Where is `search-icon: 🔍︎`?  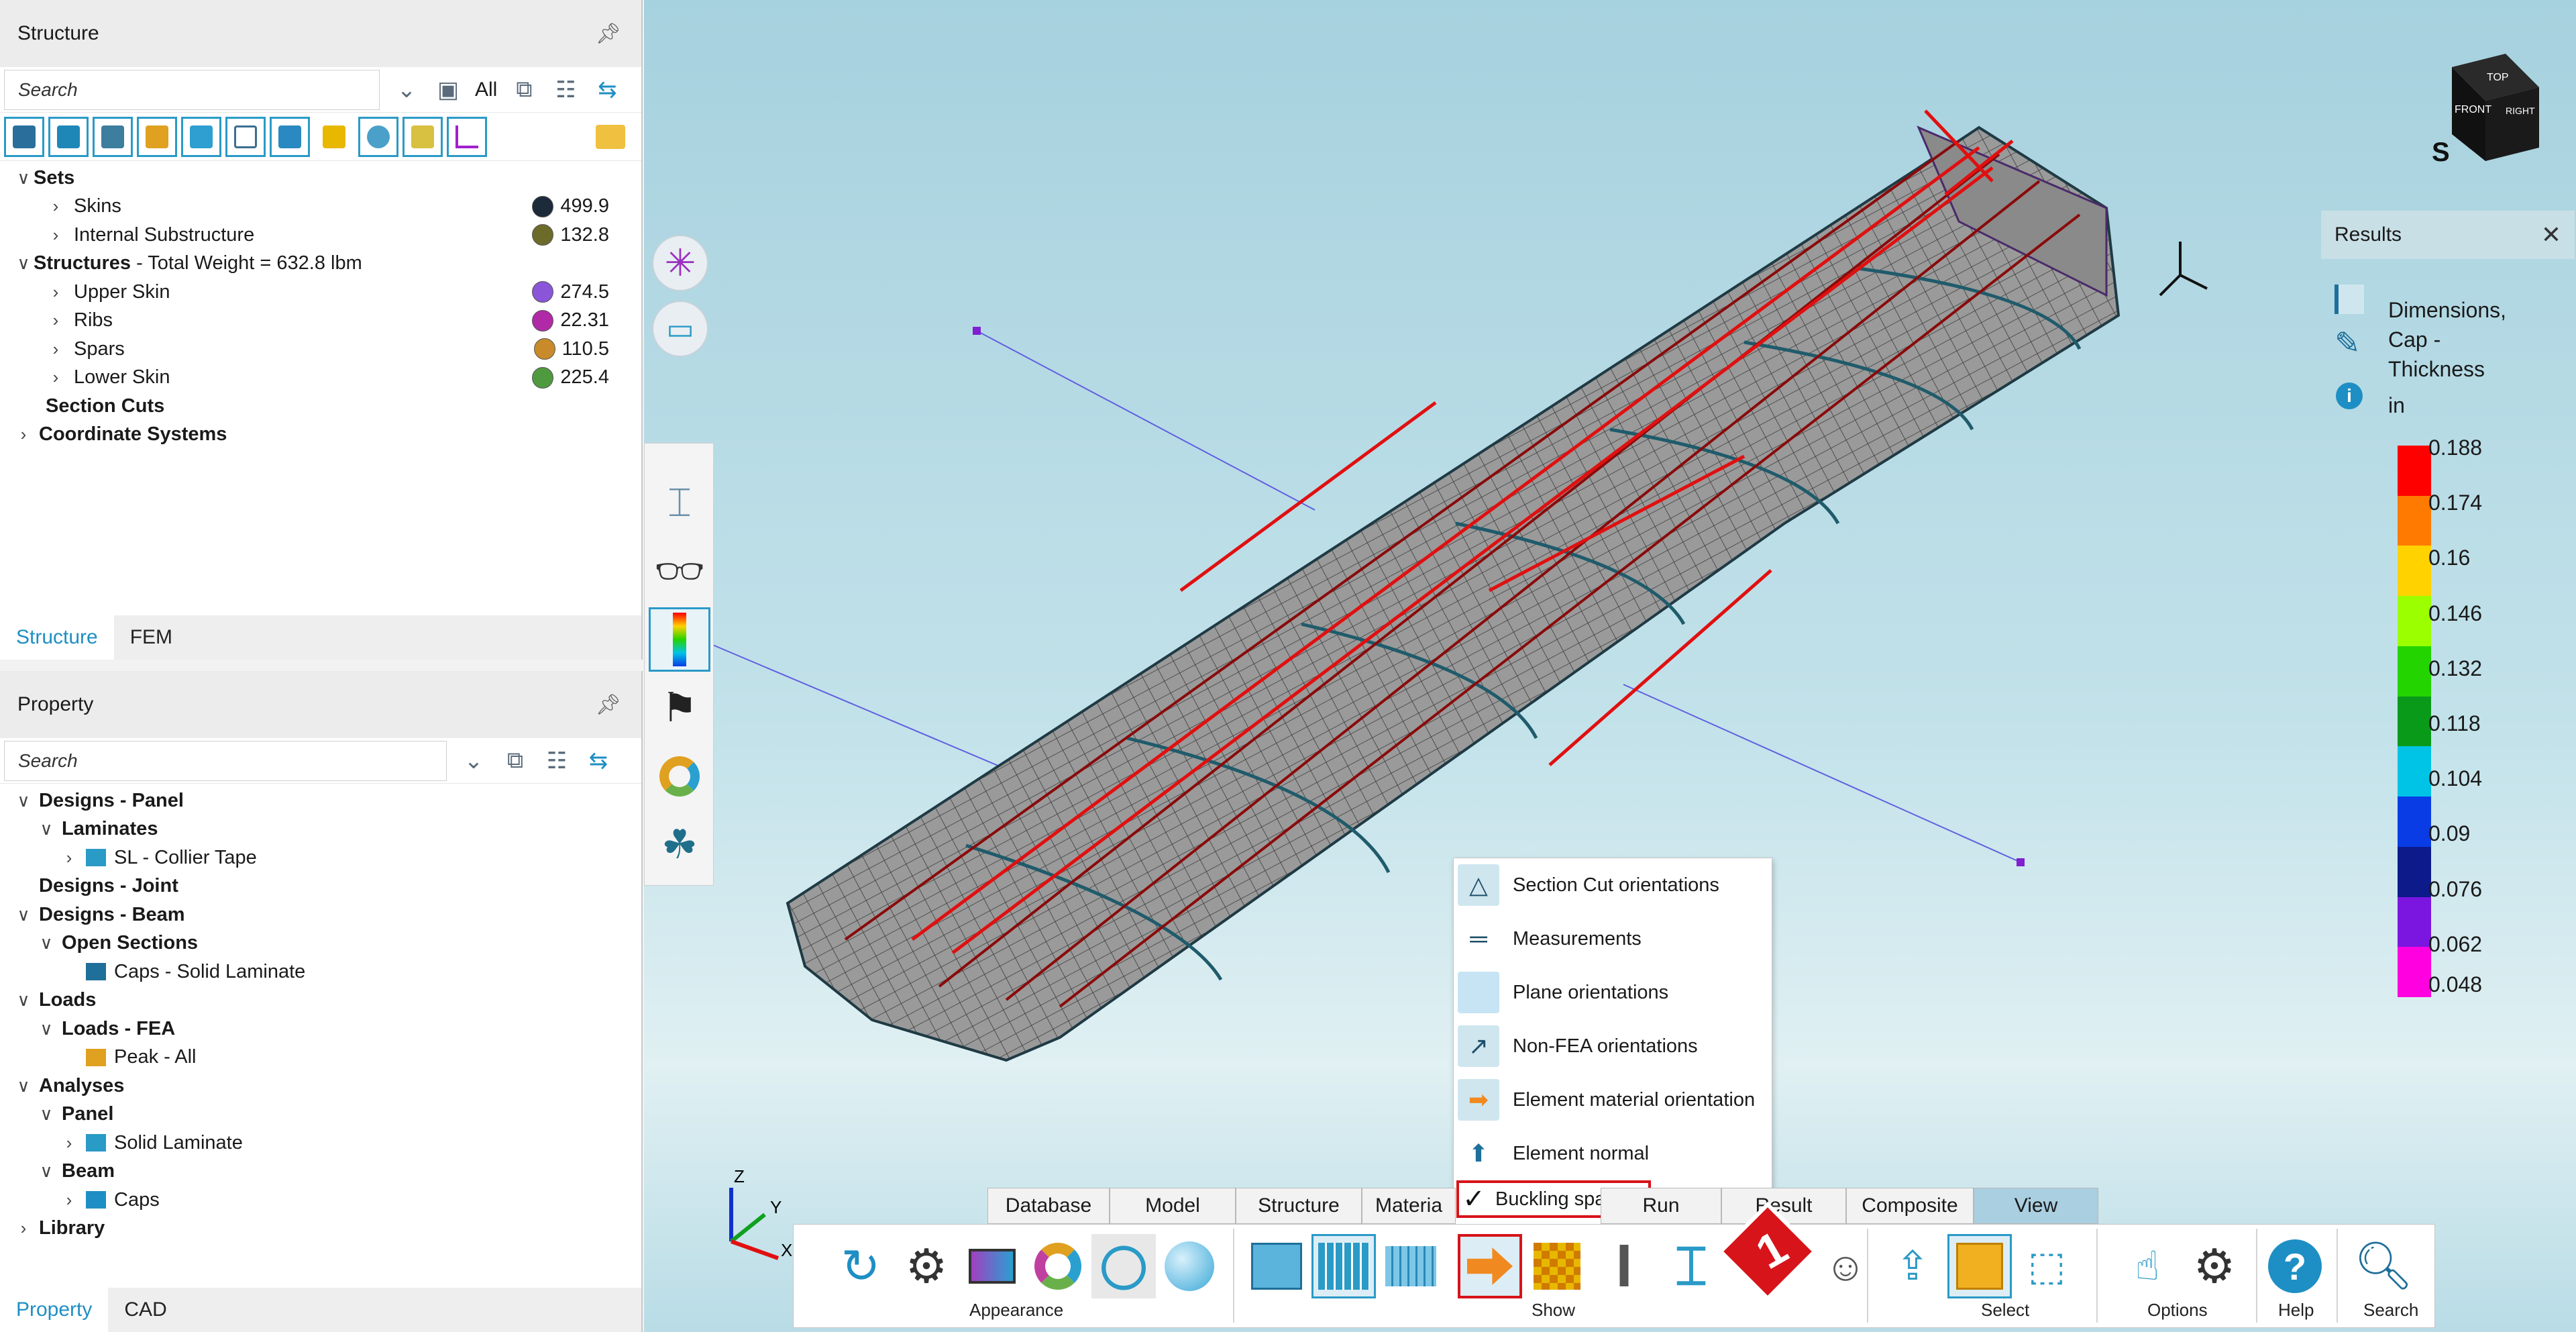
search-icon: 🔍︎ is located at coordinates (2383, 1266).